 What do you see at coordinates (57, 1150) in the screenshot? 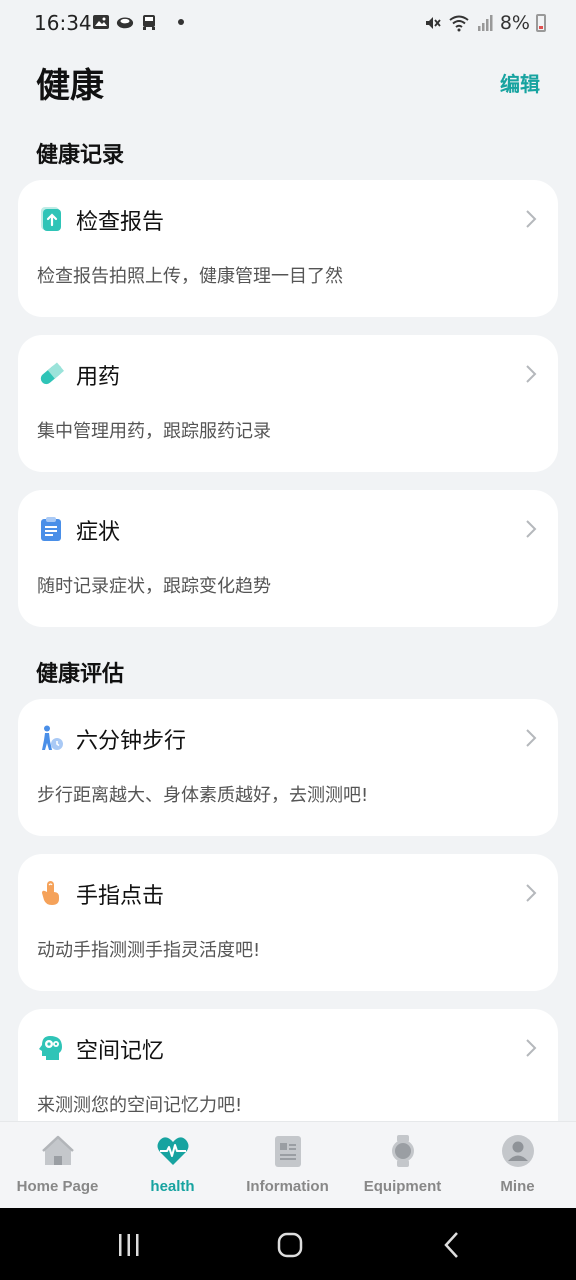
I see `home-icon` at bounding box center [57, 1150].